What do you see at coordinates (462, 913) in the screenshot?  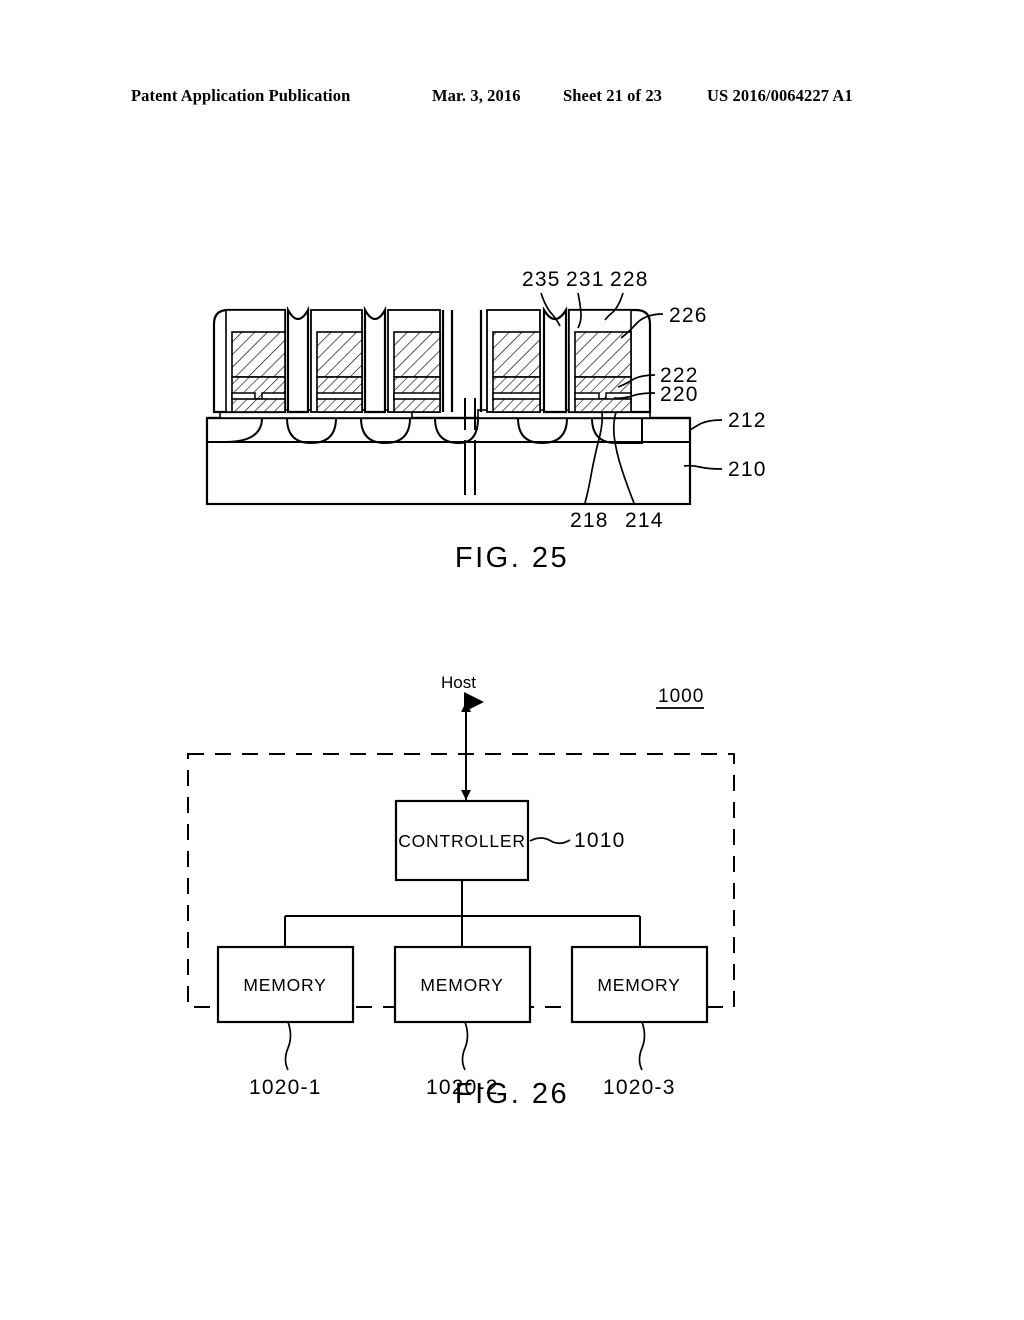 I see `memory-bus` at bounding box center [462, 913].